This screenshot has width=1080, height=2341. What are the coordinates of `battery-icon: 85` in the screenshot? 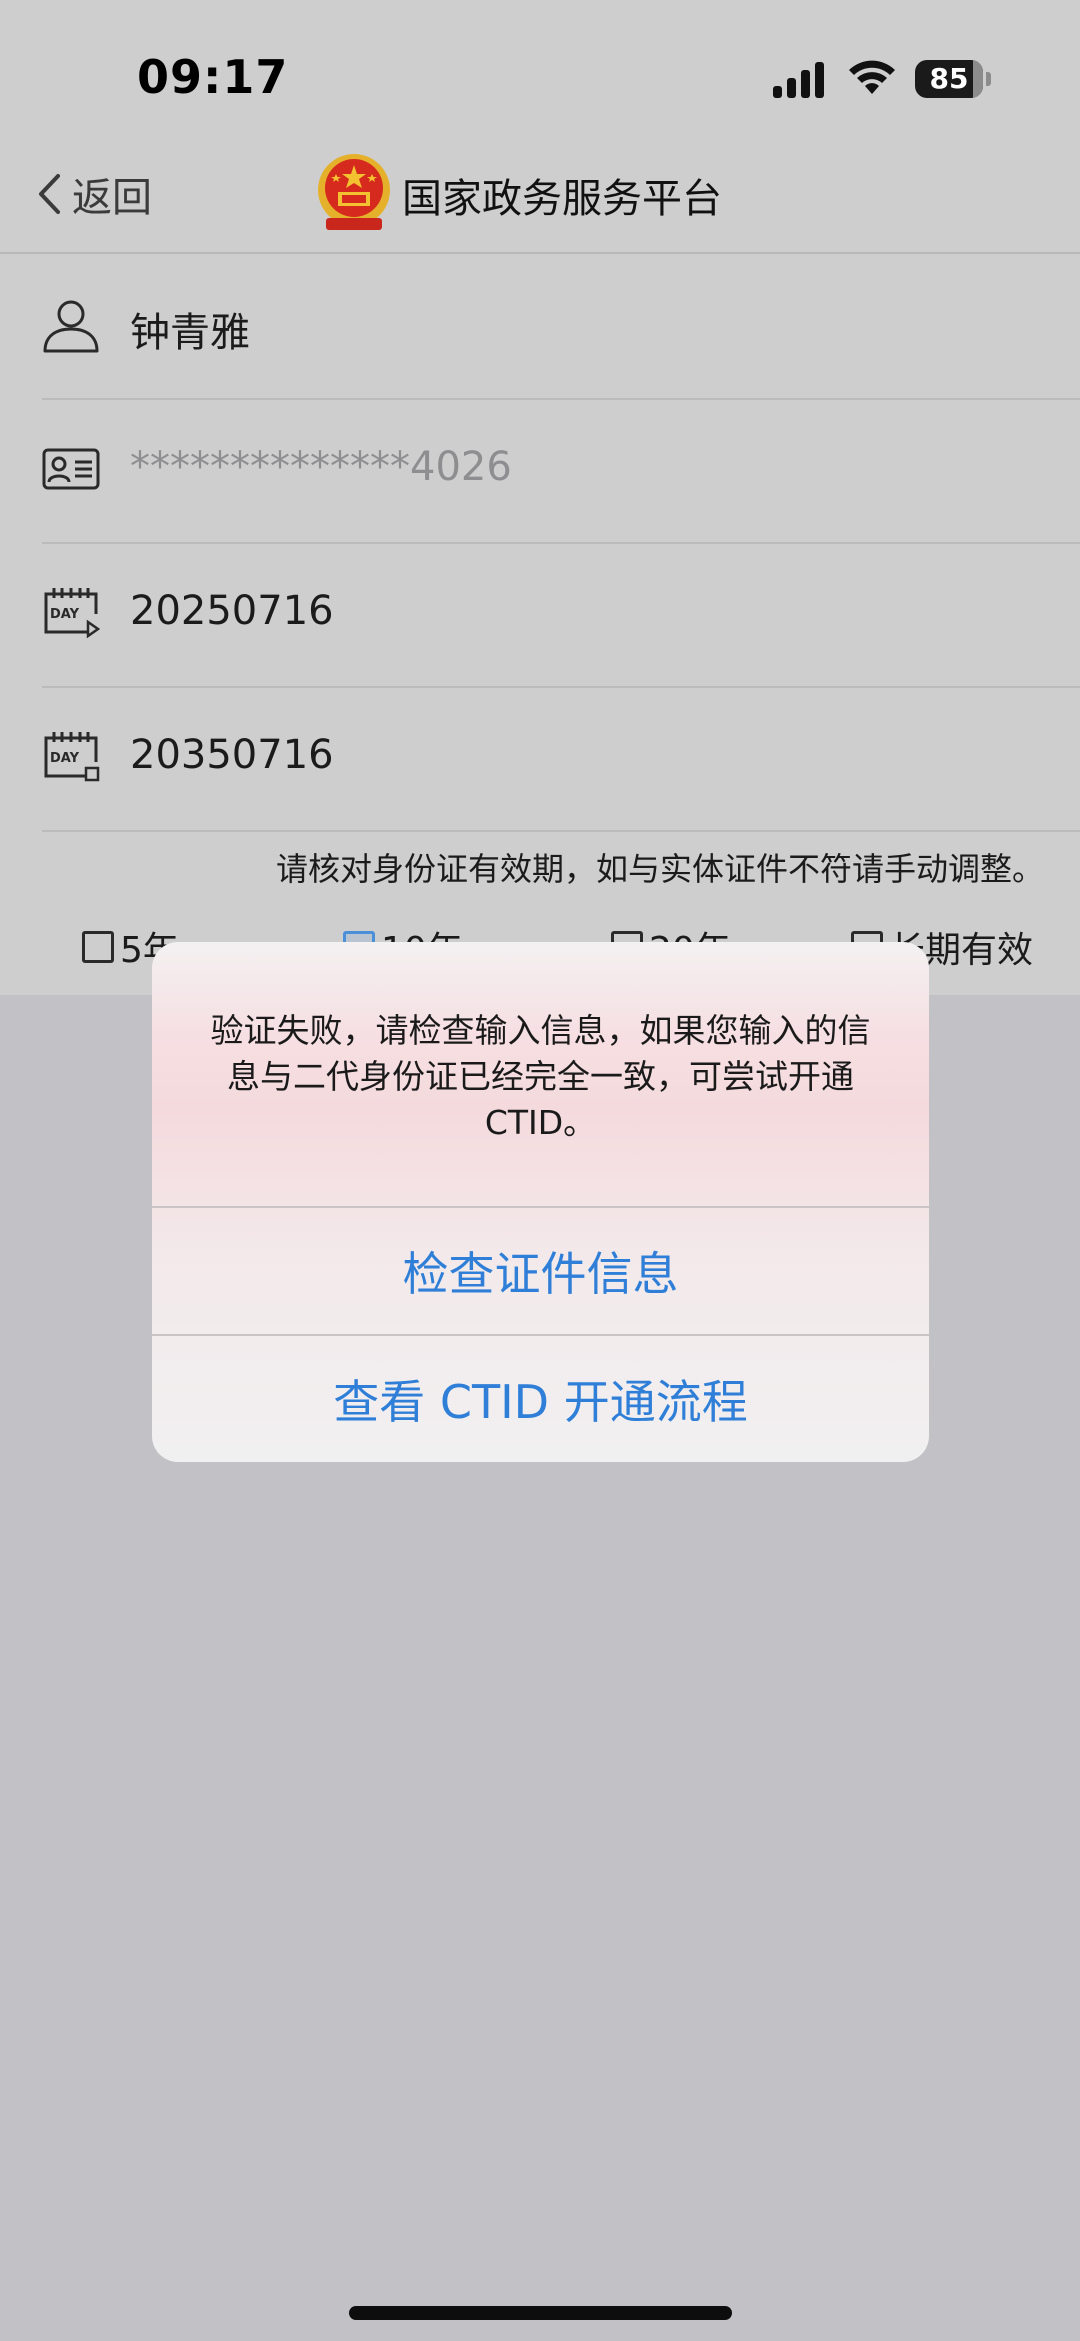 It's located at (949, 79).